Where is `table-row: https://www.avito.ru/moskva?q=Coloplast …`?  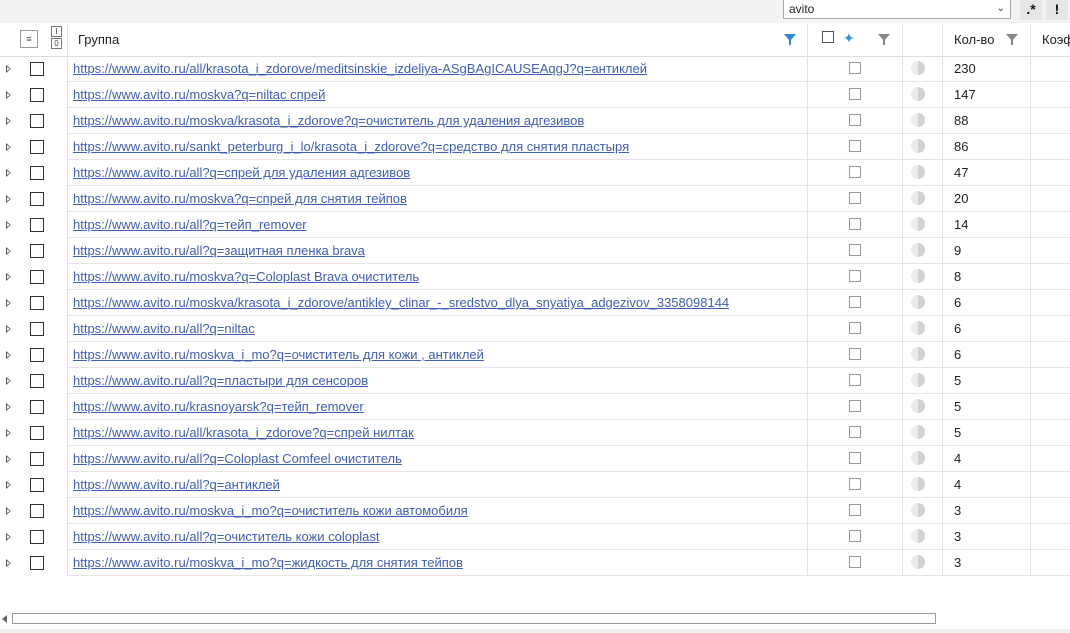
table-row: https://www.avito.ru/moskva?q=Coloplast … is located at coordinates (535, 277).